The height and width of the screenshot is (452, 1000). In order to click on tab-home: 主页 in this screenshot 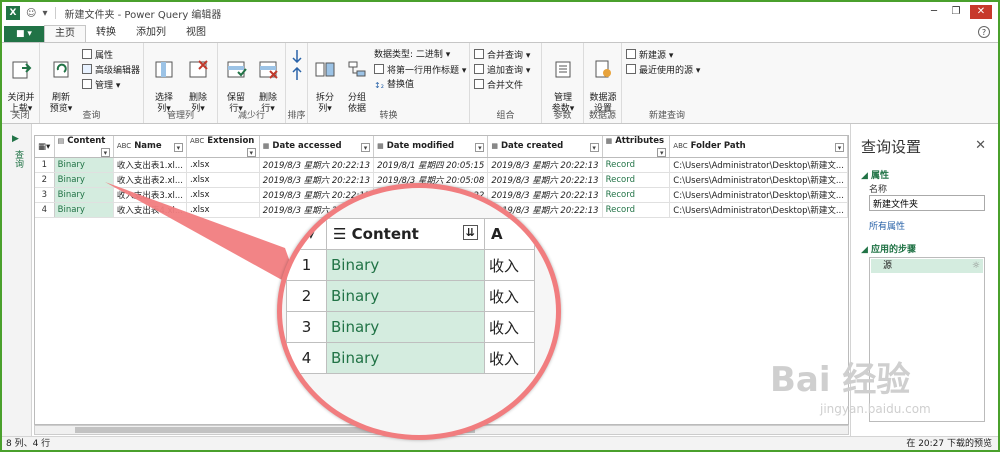, I will do `click(65, 33)`.